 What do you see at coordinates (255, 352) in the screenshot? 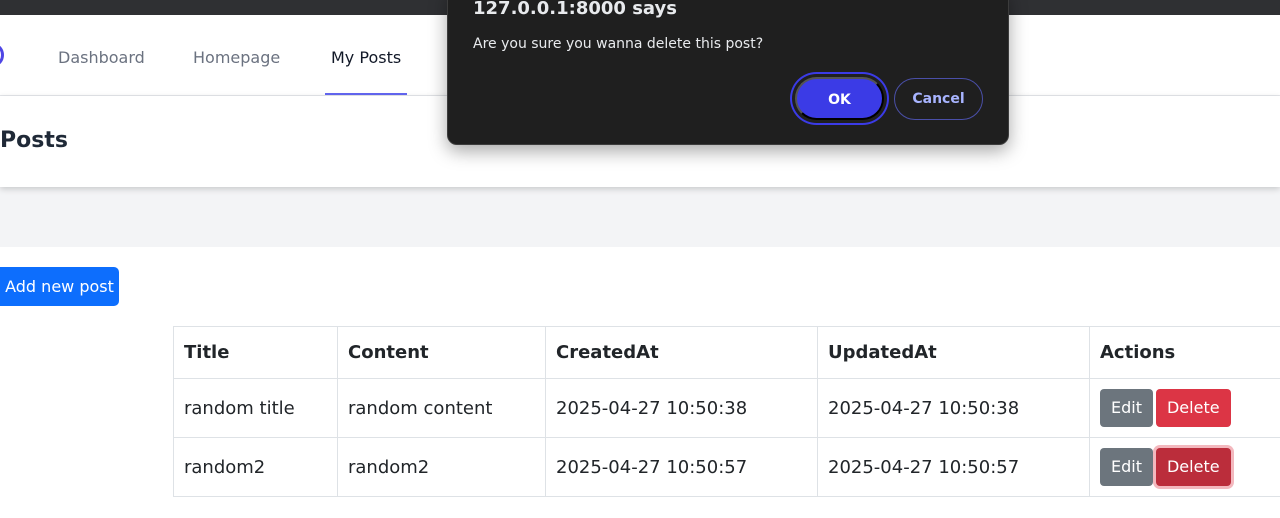
I see `column-header-title: Title` at bounding box center [255, 352].